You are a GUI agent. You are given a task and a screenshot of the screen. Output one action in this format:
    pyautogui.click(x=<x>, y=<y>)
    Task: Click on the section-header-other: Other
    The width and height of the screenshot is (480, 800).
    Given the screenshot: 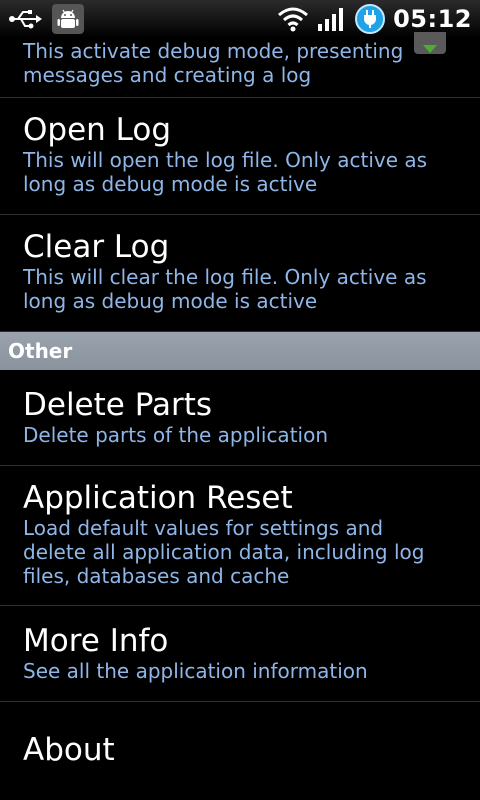 What is the action you would take?
    pyautogui.click(x=240, y=351)
    